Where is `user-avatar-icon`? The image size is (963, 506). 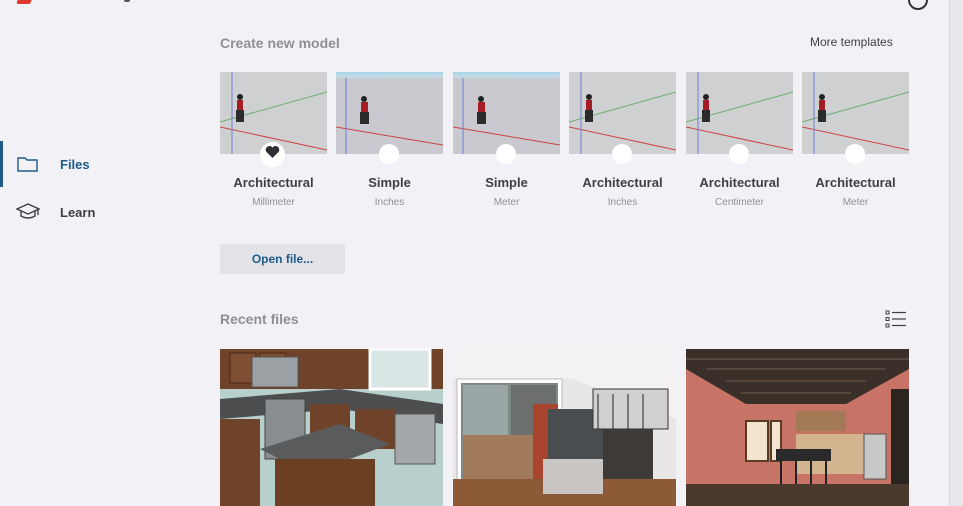
user-avatar-icon is located at coordinates (918, 5).